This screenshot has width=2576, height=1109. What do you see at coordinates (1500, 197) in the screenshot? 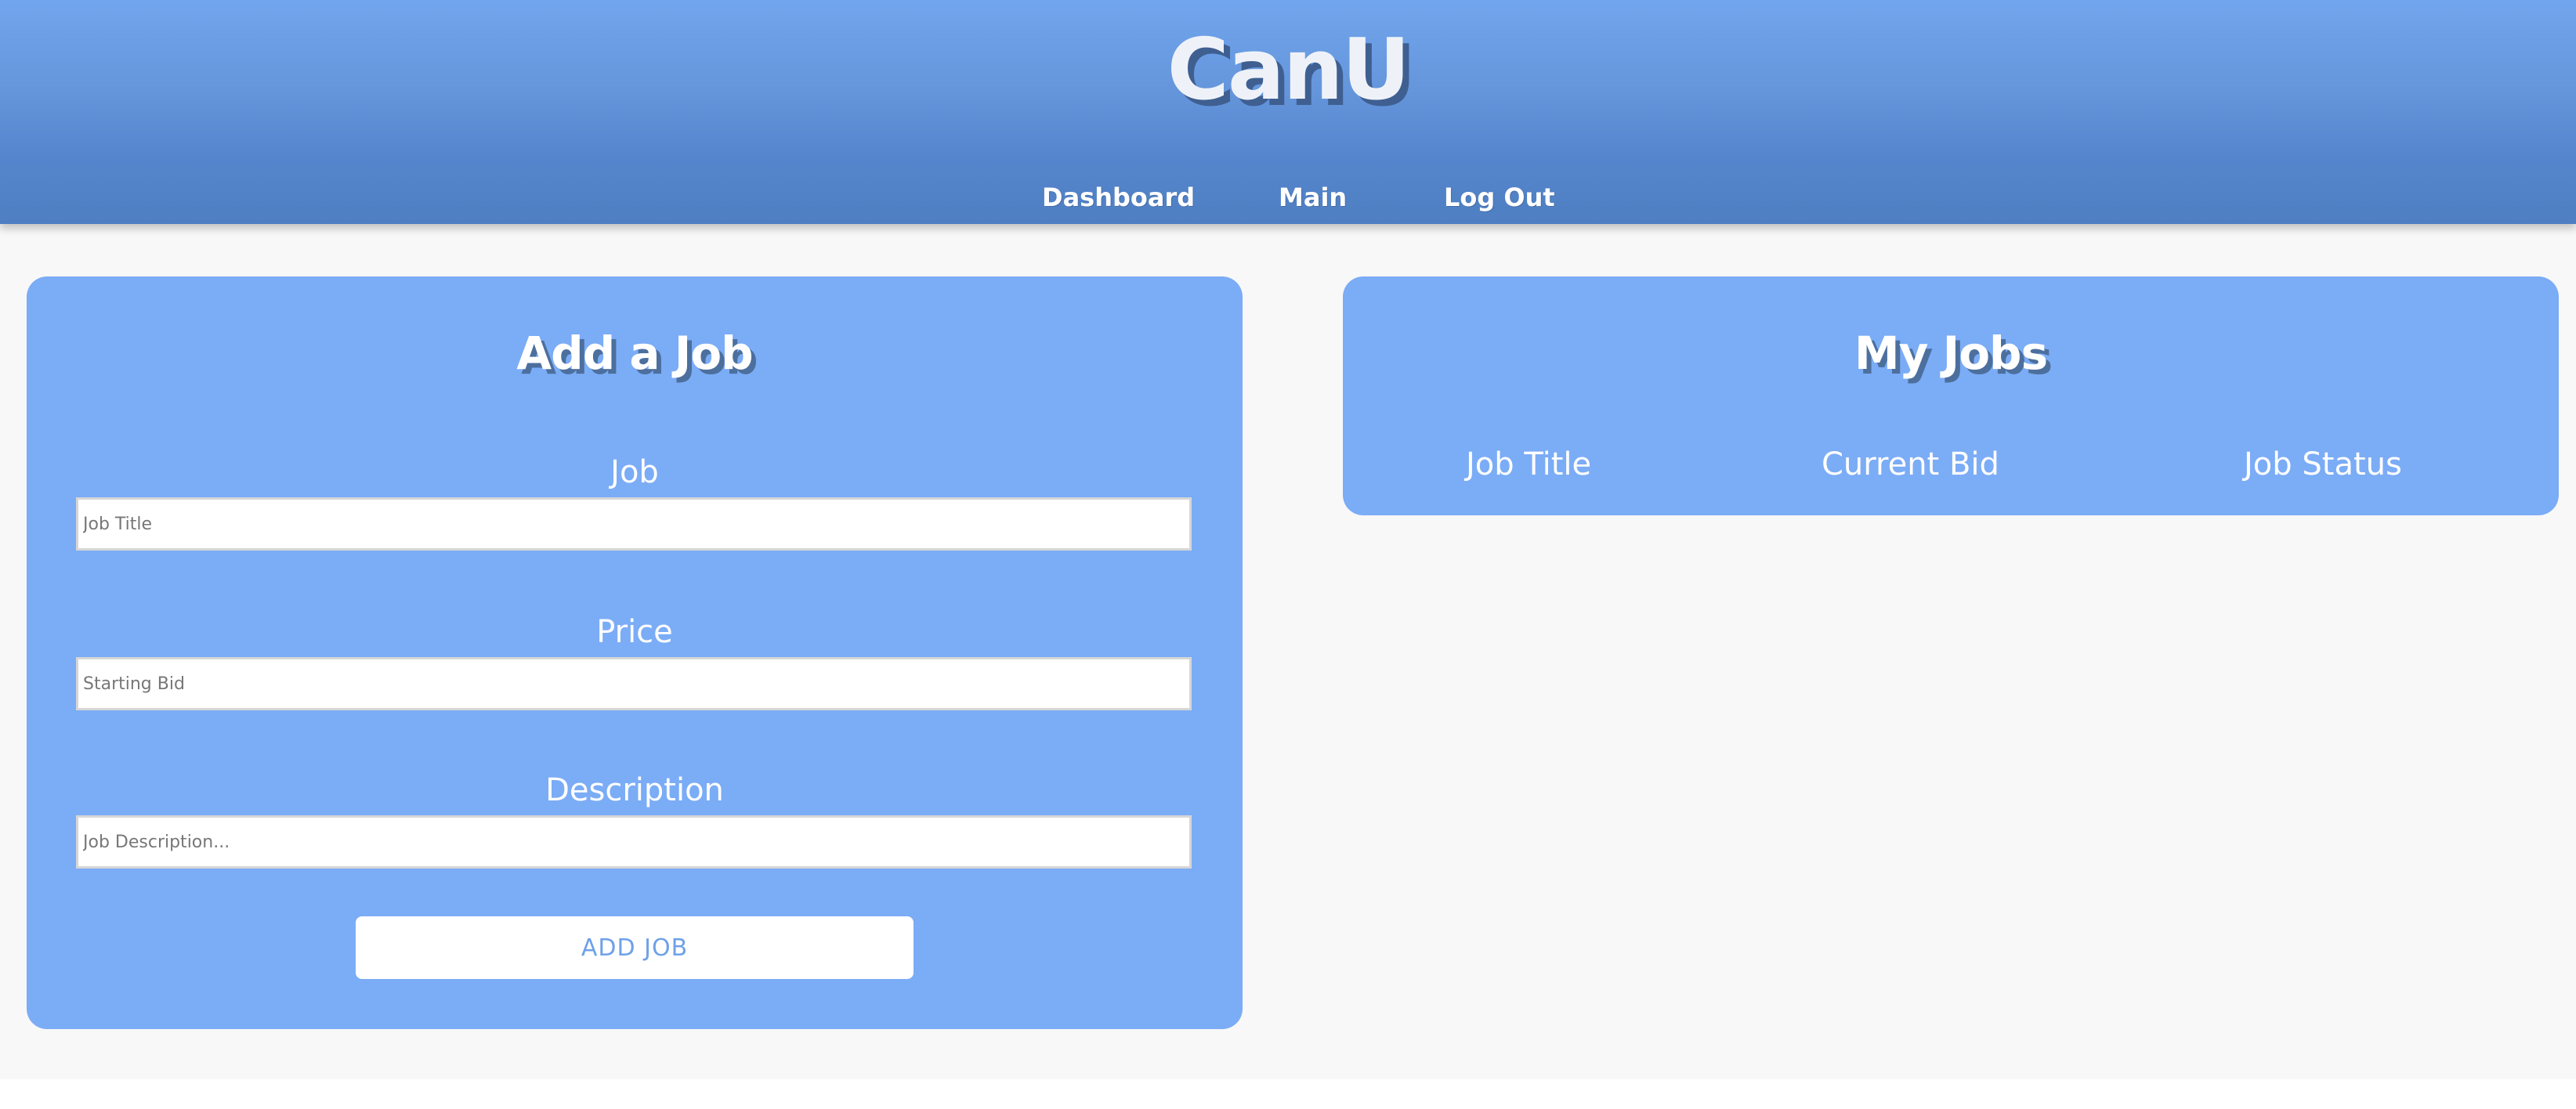
I see `nav-logout-link: Log Out` at bounding box center [1500, 197].